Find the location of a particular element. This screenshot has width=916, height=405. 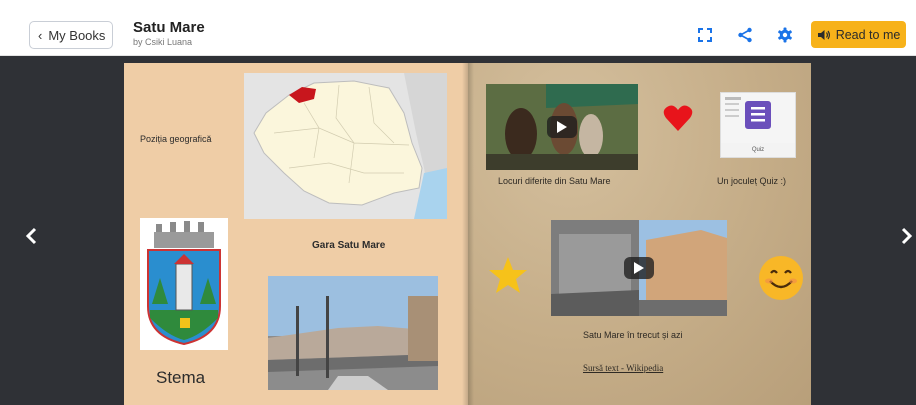

heart-icon is located at coordinates (678, 120).